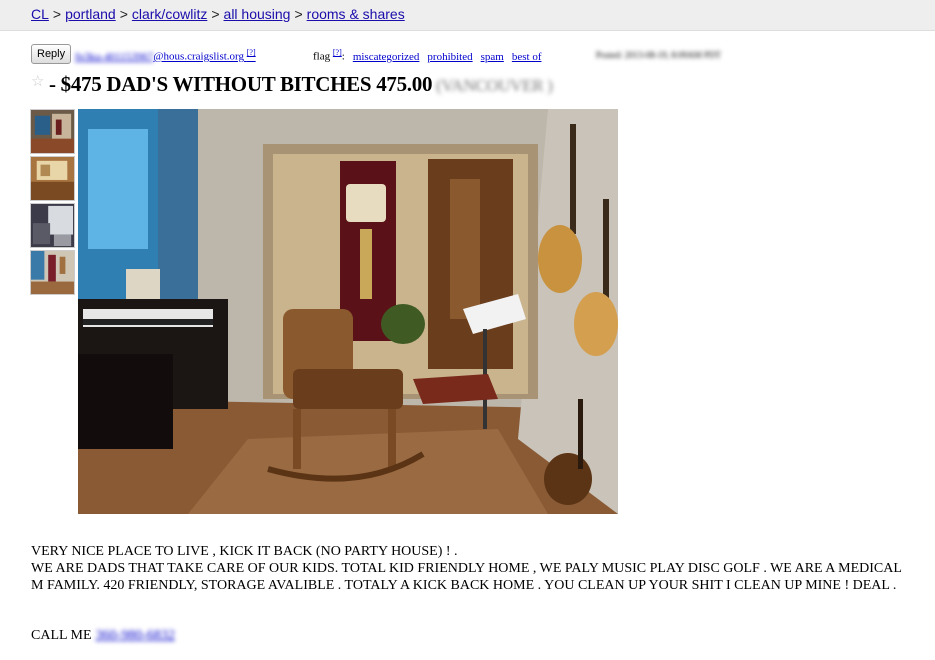  I want to click on breadcrumb-rooms-shares: rooms & shares, so click(356, 14).